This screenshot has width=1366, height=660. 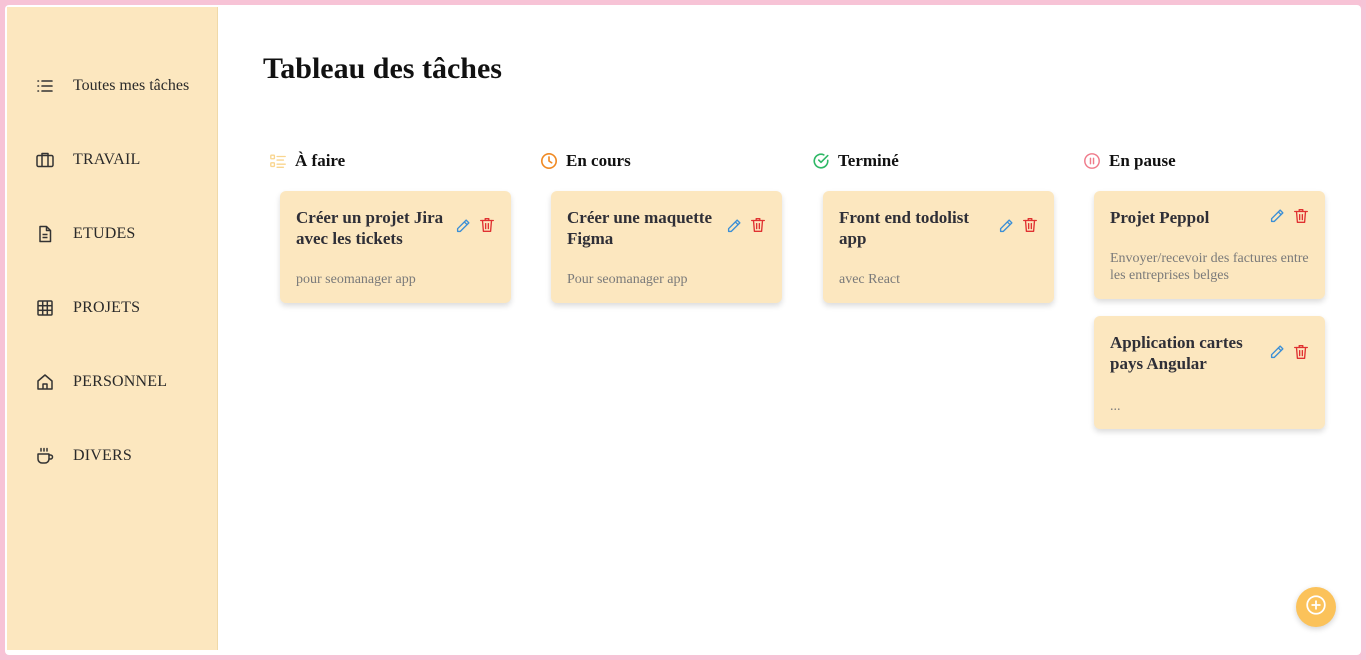 What do you see at coordinates (1142, 160) in the screenshot?
I see `column-title: En pause` at bounding box center [1142, 160].